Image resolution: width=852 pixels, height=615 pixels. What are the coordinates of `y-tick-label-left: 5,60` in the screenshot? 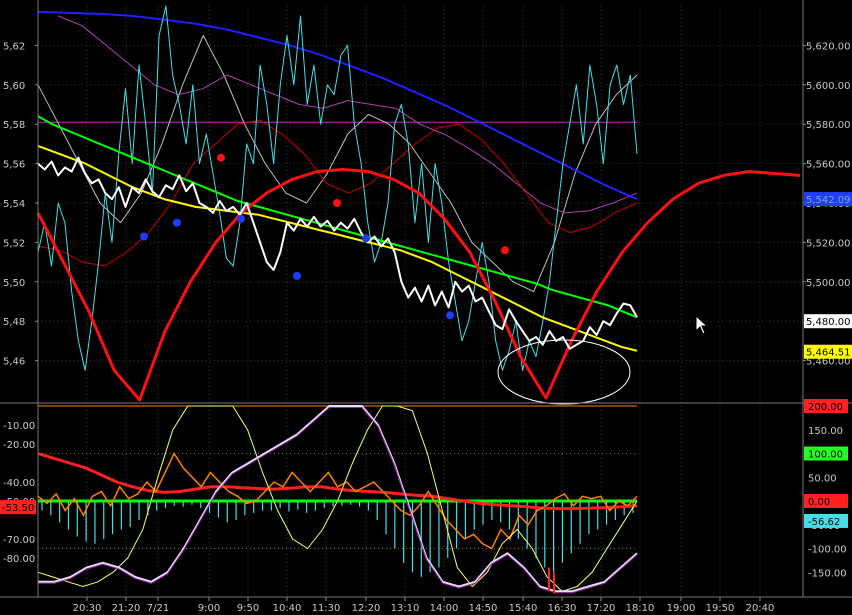 It's located at (14, 86).